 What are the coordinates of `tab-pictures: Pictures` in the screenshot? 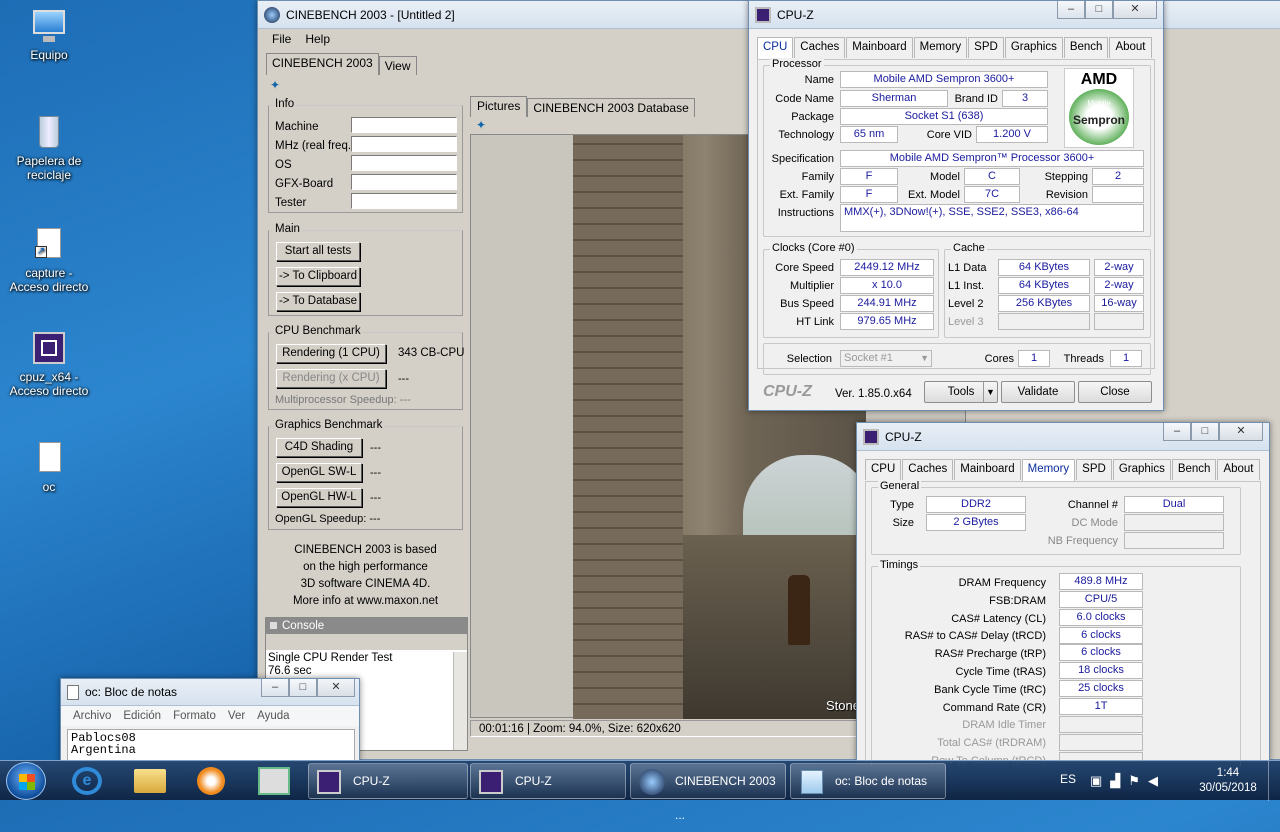 It's located at (499, 106).